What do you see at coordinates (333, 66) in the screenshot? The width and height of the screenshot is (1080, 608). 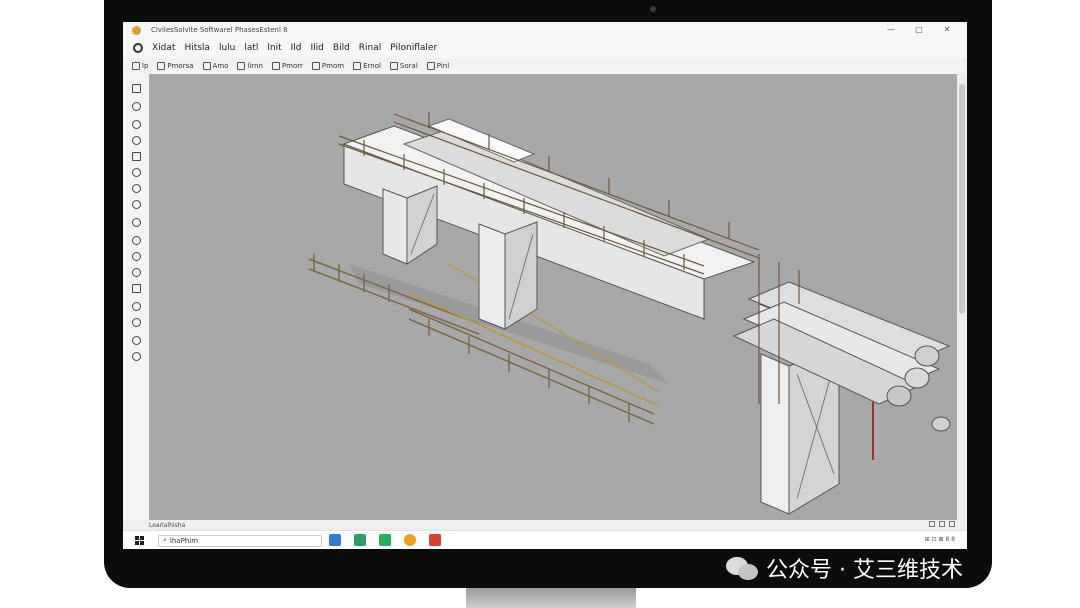 I see `tool-label: Pmom` at bounding box center [333, 66].